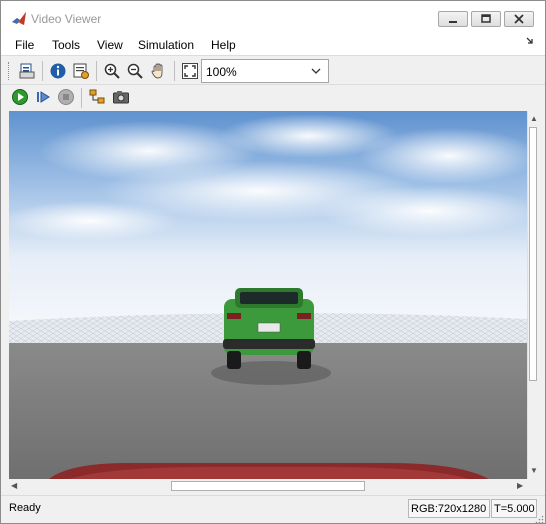 The height and width of the screenshot is (524, 546). What do you see at coordinates (268, 486) in the screenshot?
I see `horizontal-scroll-thumb` at bounding box center [268, 486].